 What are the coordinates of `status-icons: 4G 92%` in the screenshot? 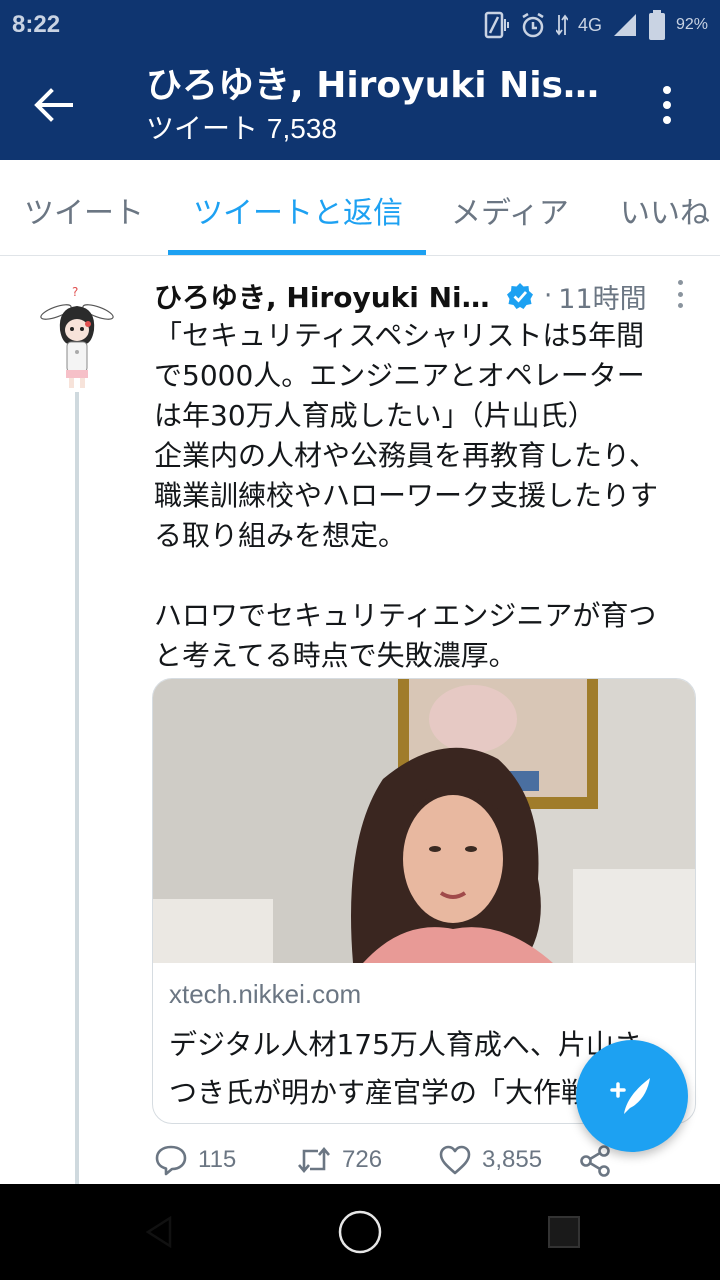 It's located at (596, 25).